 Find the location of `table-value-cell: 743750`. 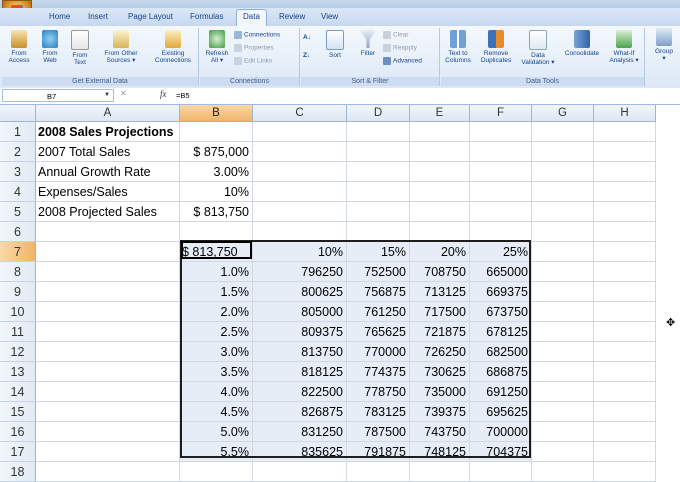

table-value-cell: 743750 is located at coordinates (440, 432).